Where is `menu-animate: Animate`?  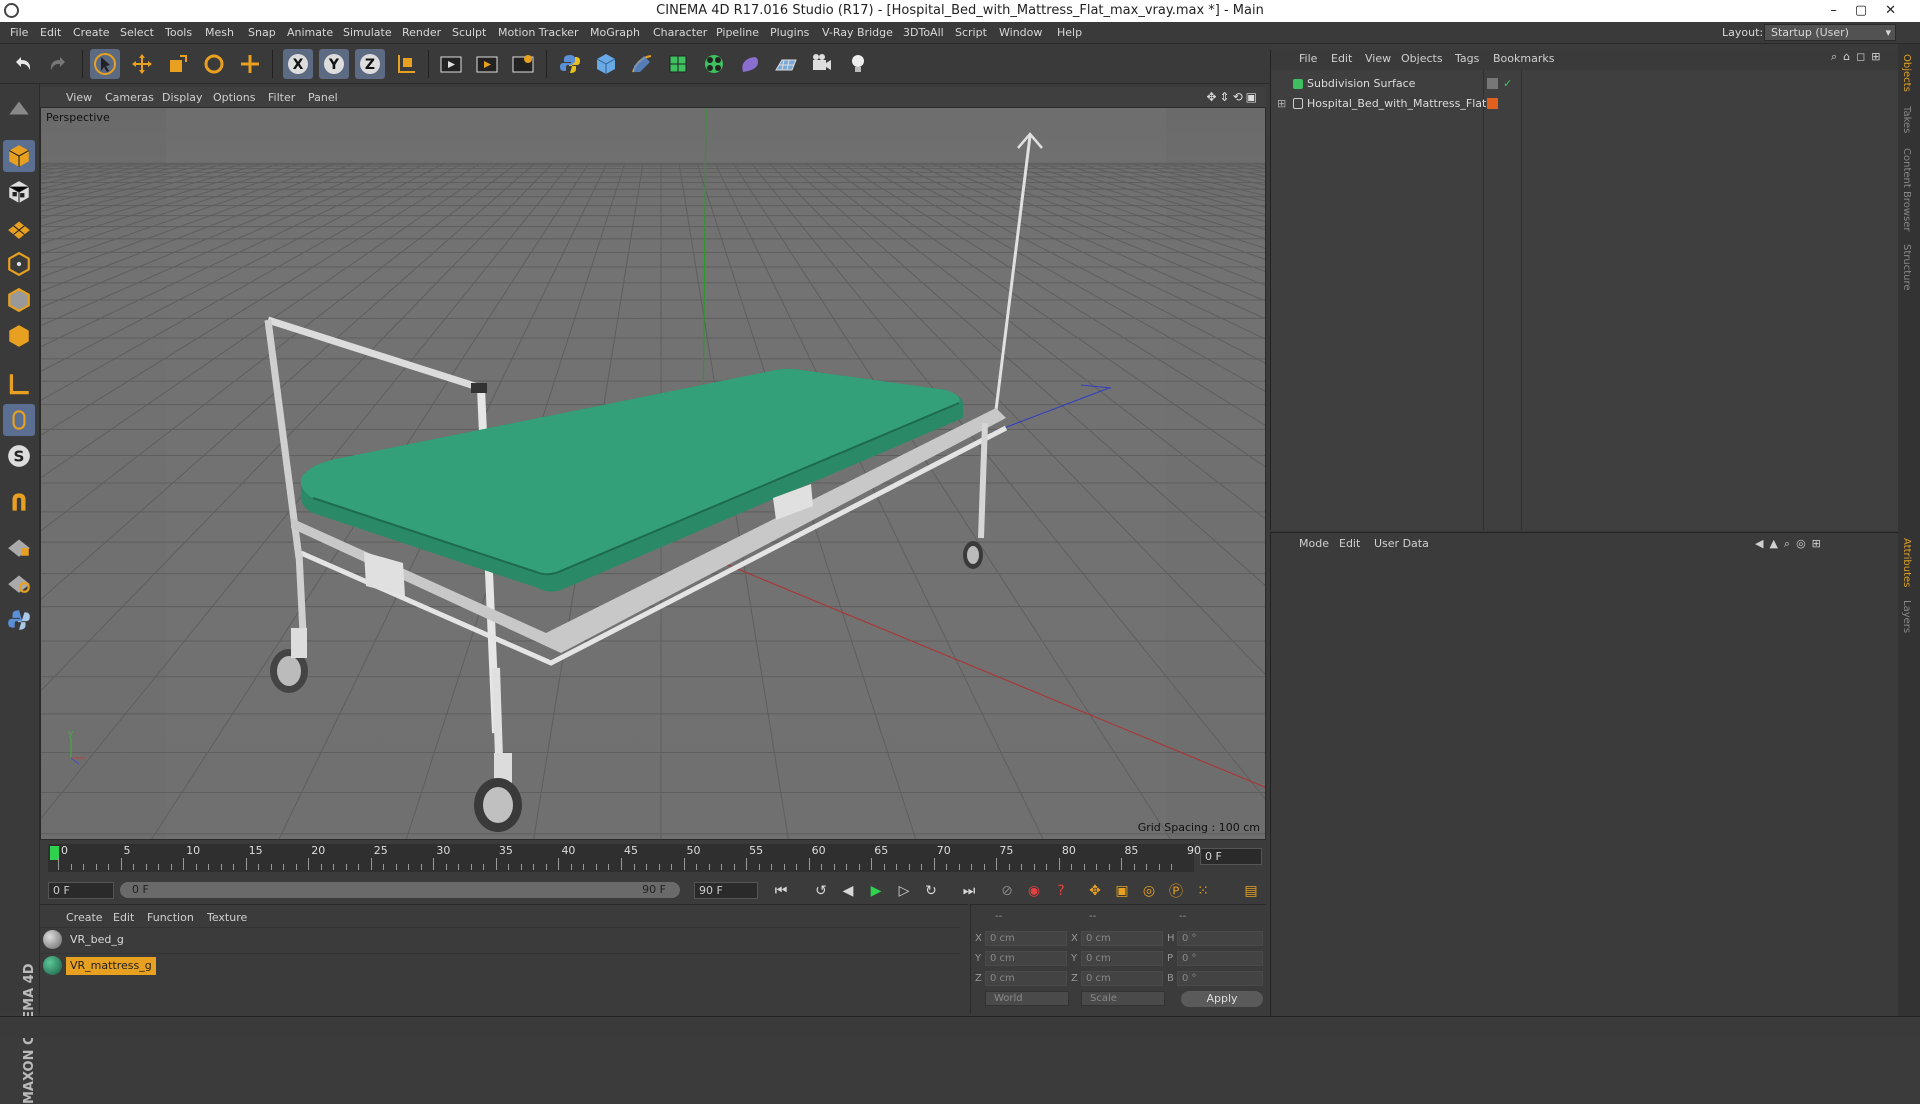
menu-animate: Animate is located at coordinates (310, 32).